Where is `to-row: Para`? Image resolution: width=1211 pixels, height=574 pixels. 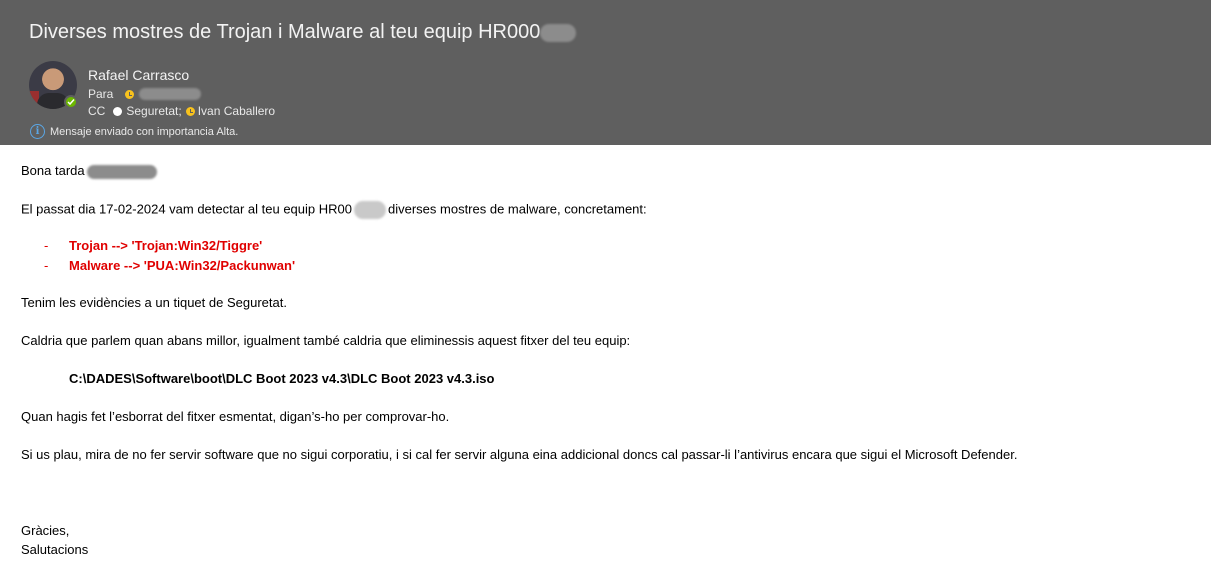
to-row: Para is located at coordinates (145, 94).